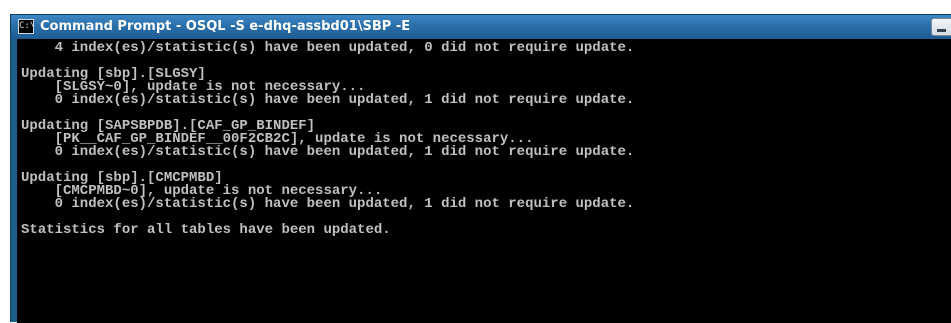  I want to click on console-app-icon: C:\, so click(26, 26).